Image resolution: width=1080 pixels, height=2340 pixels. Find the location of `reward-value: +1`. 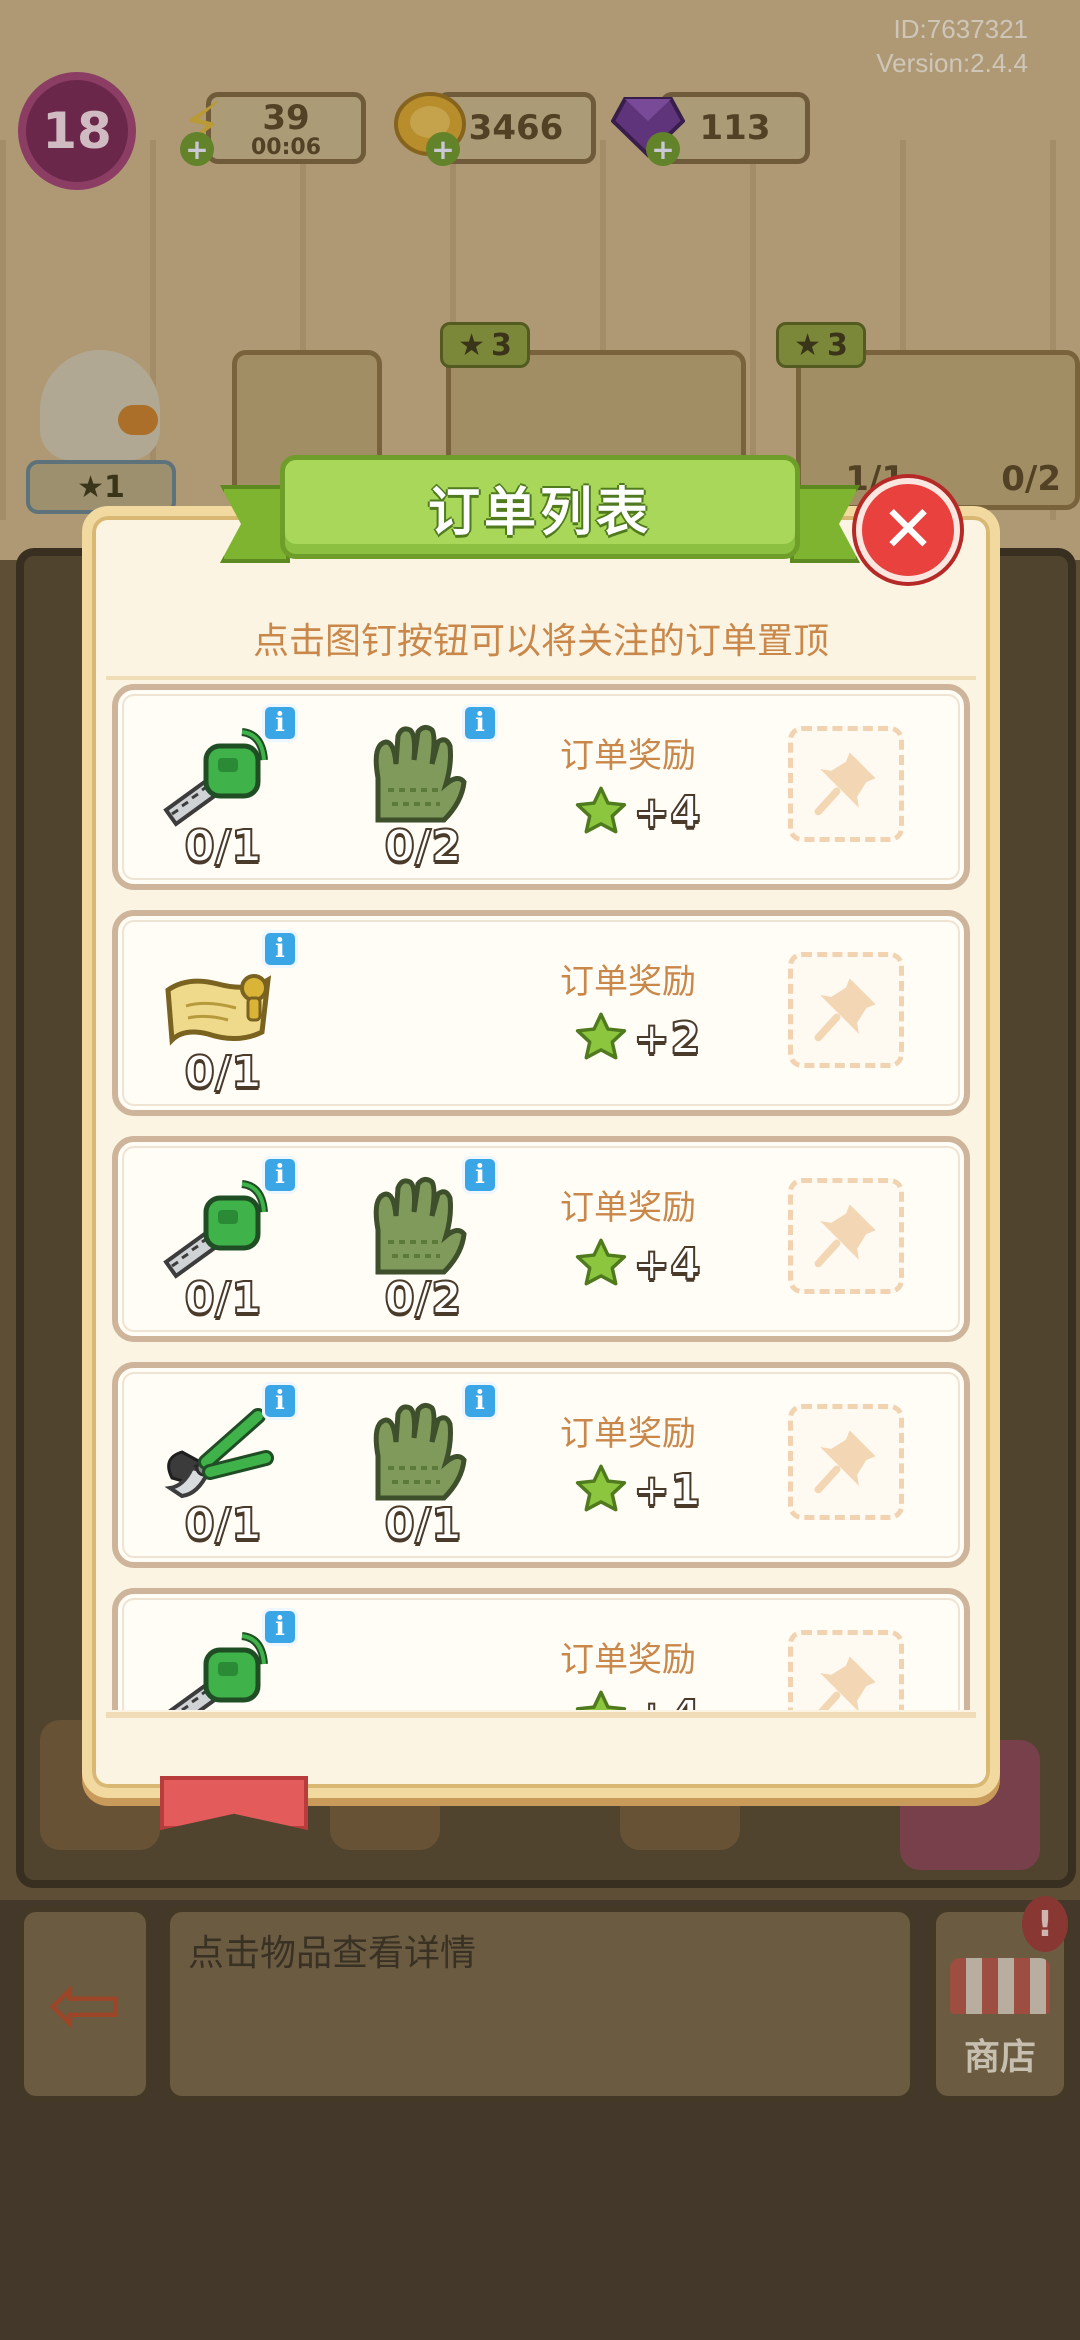

reward-value: +1 is located at coordinates (638, 1490).